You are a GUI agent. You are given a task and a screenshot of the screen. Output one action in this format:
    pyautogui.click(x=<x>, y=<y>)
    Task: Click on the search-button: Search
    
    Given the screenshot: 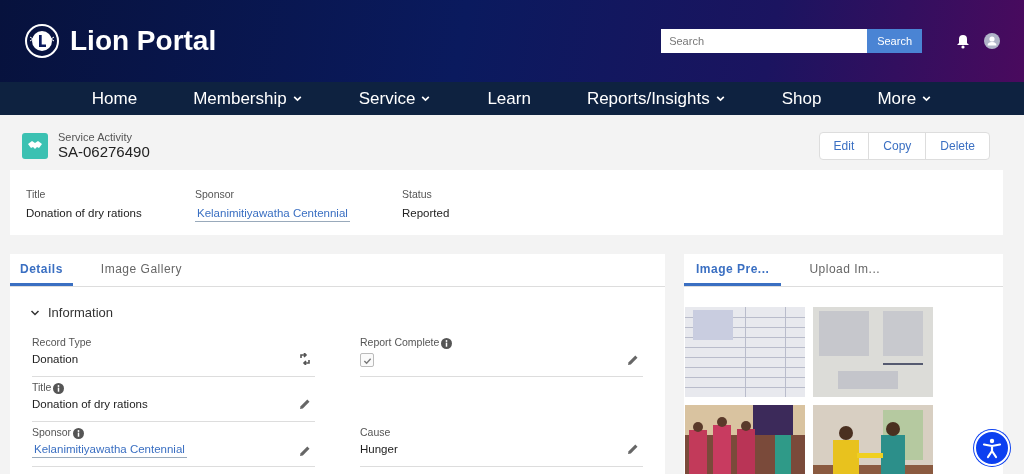 What is the action you would take?
    pyautogui.click(x=894, y=41)
    